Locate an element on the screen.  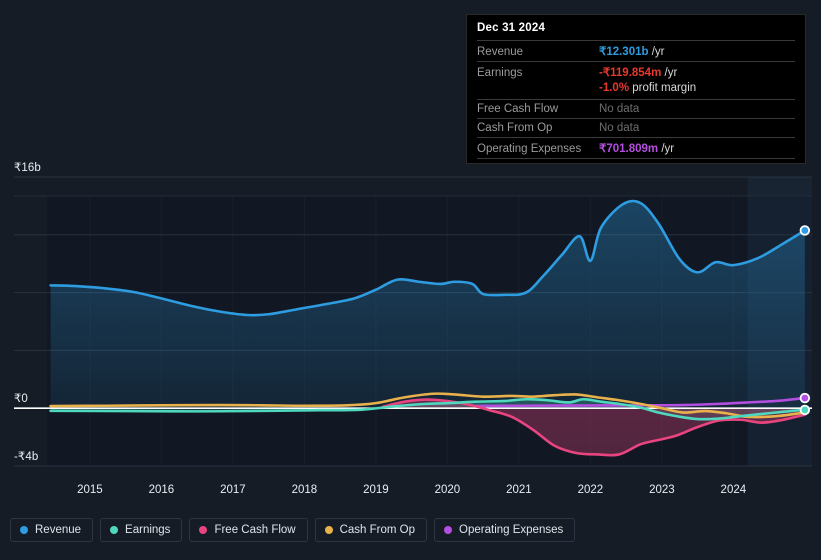
legend-item-free-cash-flow: Free Cash Flow is located at coordinates (248, 530).